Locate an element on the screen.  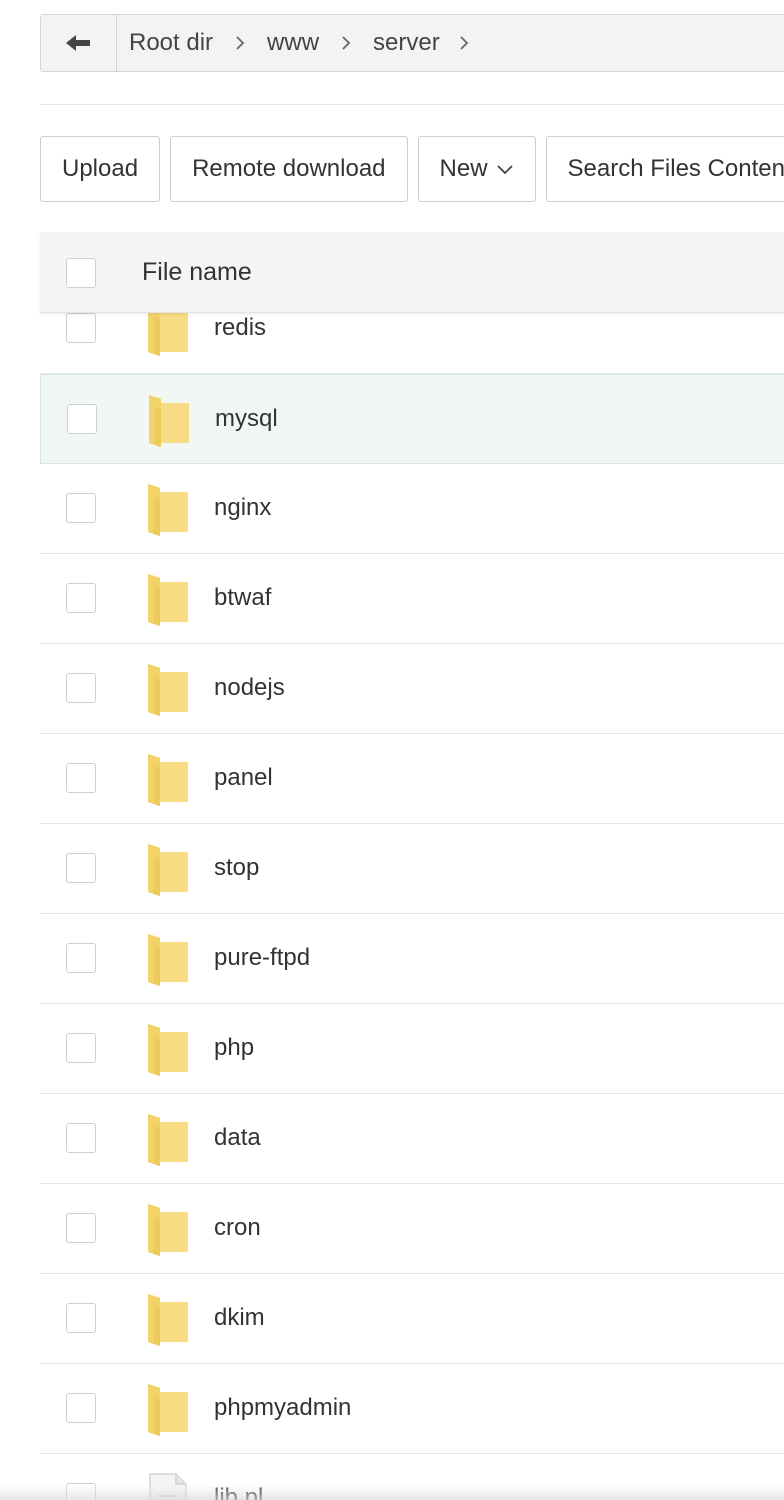
table-row: mysql is located at coordinates (412, 419).